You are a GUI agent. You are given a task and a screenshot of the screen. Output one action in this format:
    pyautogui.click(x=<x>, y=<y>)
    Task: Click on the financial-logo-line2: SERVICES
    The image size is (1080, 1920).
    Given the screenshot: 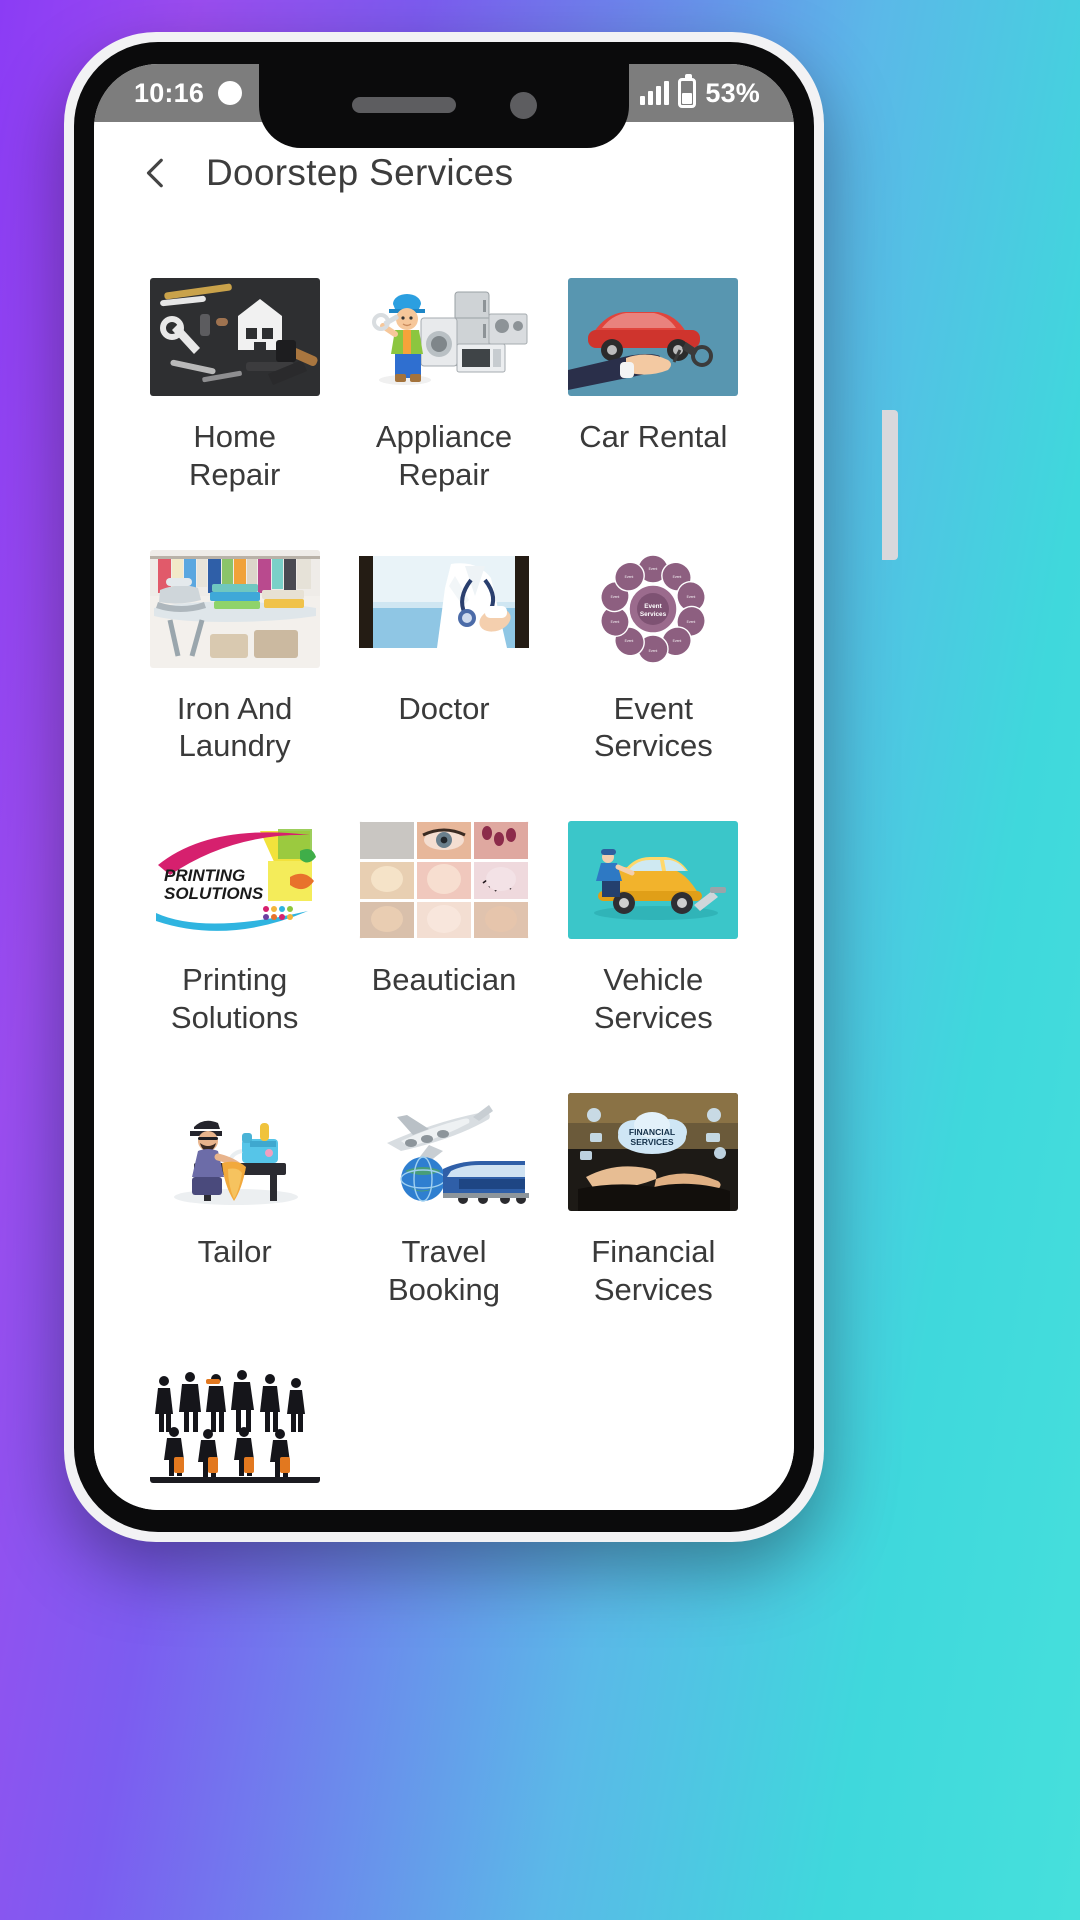 What is the action you would take?
    pyautogui.click(x=653, y=1142)
    